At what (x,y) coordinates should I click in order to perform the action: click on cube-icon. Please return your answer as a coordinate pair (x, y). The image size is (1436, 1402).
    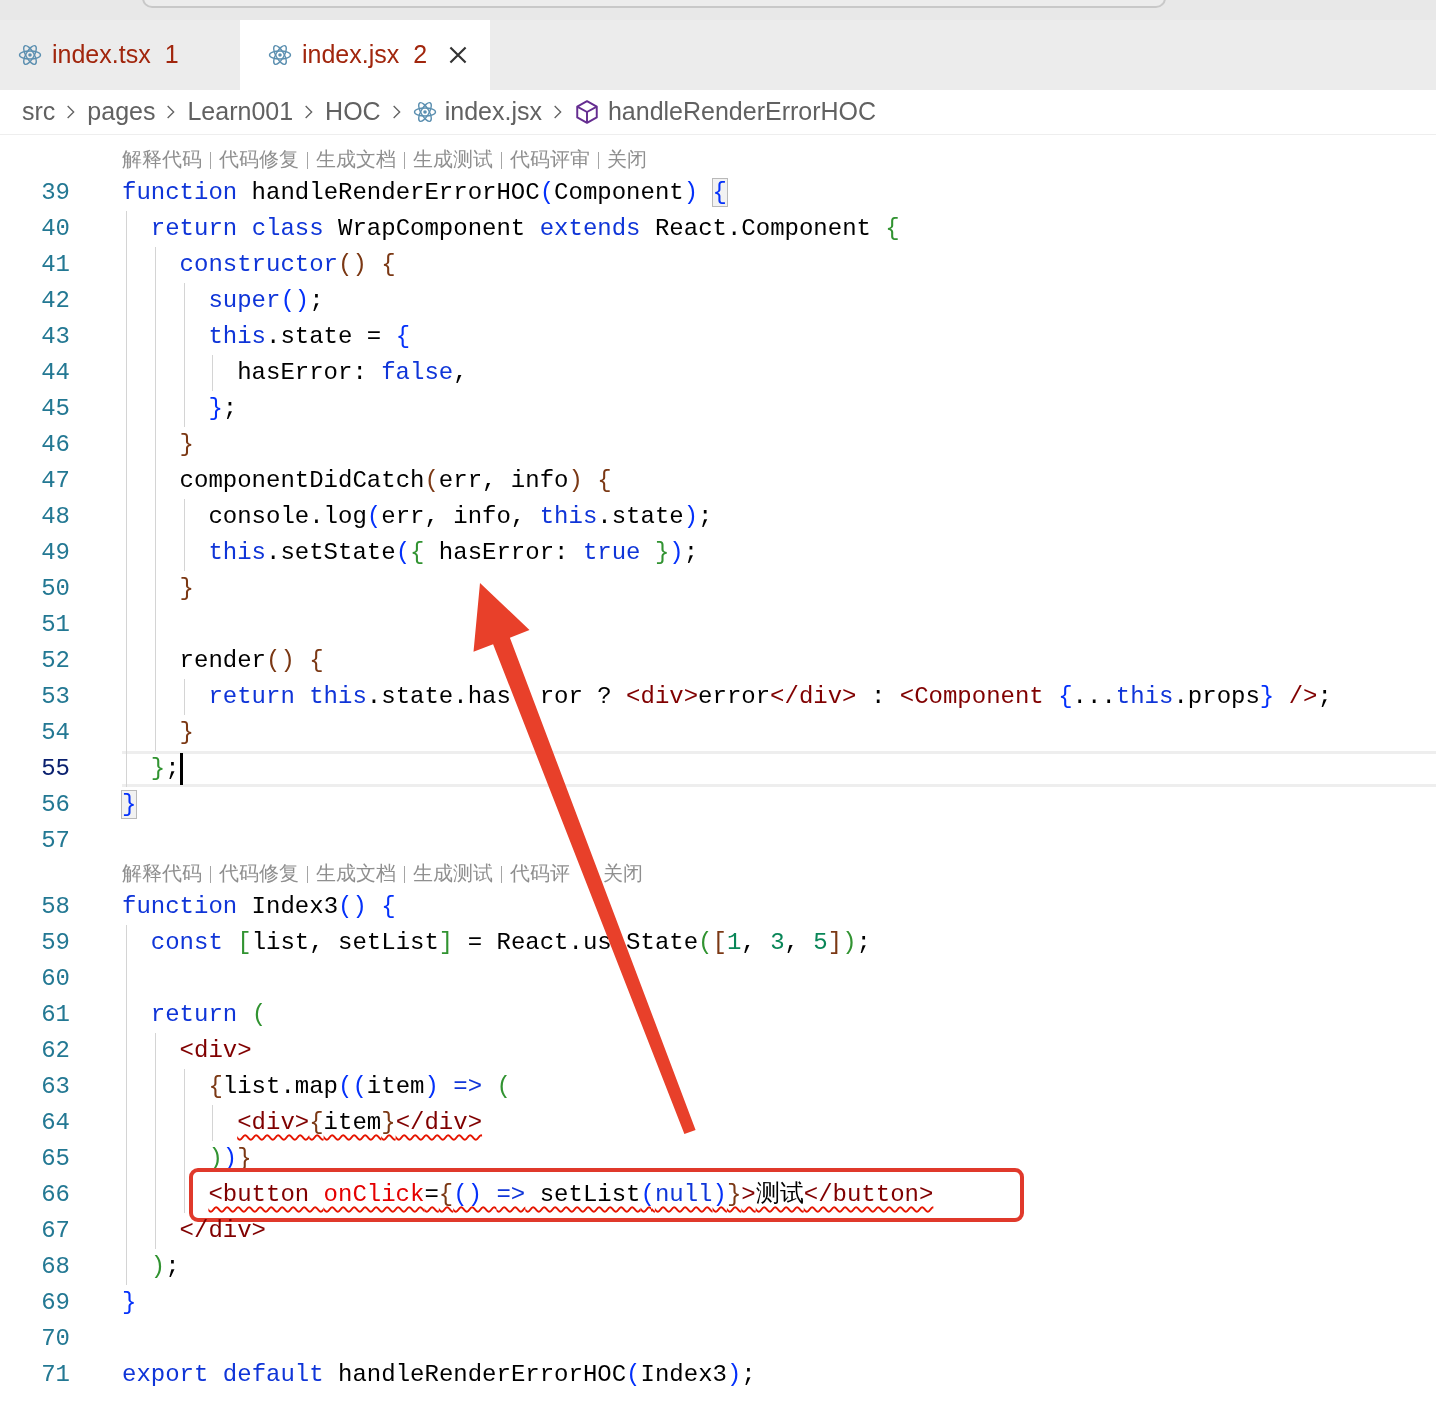
    Looking at the image, I should click on (586, 112).